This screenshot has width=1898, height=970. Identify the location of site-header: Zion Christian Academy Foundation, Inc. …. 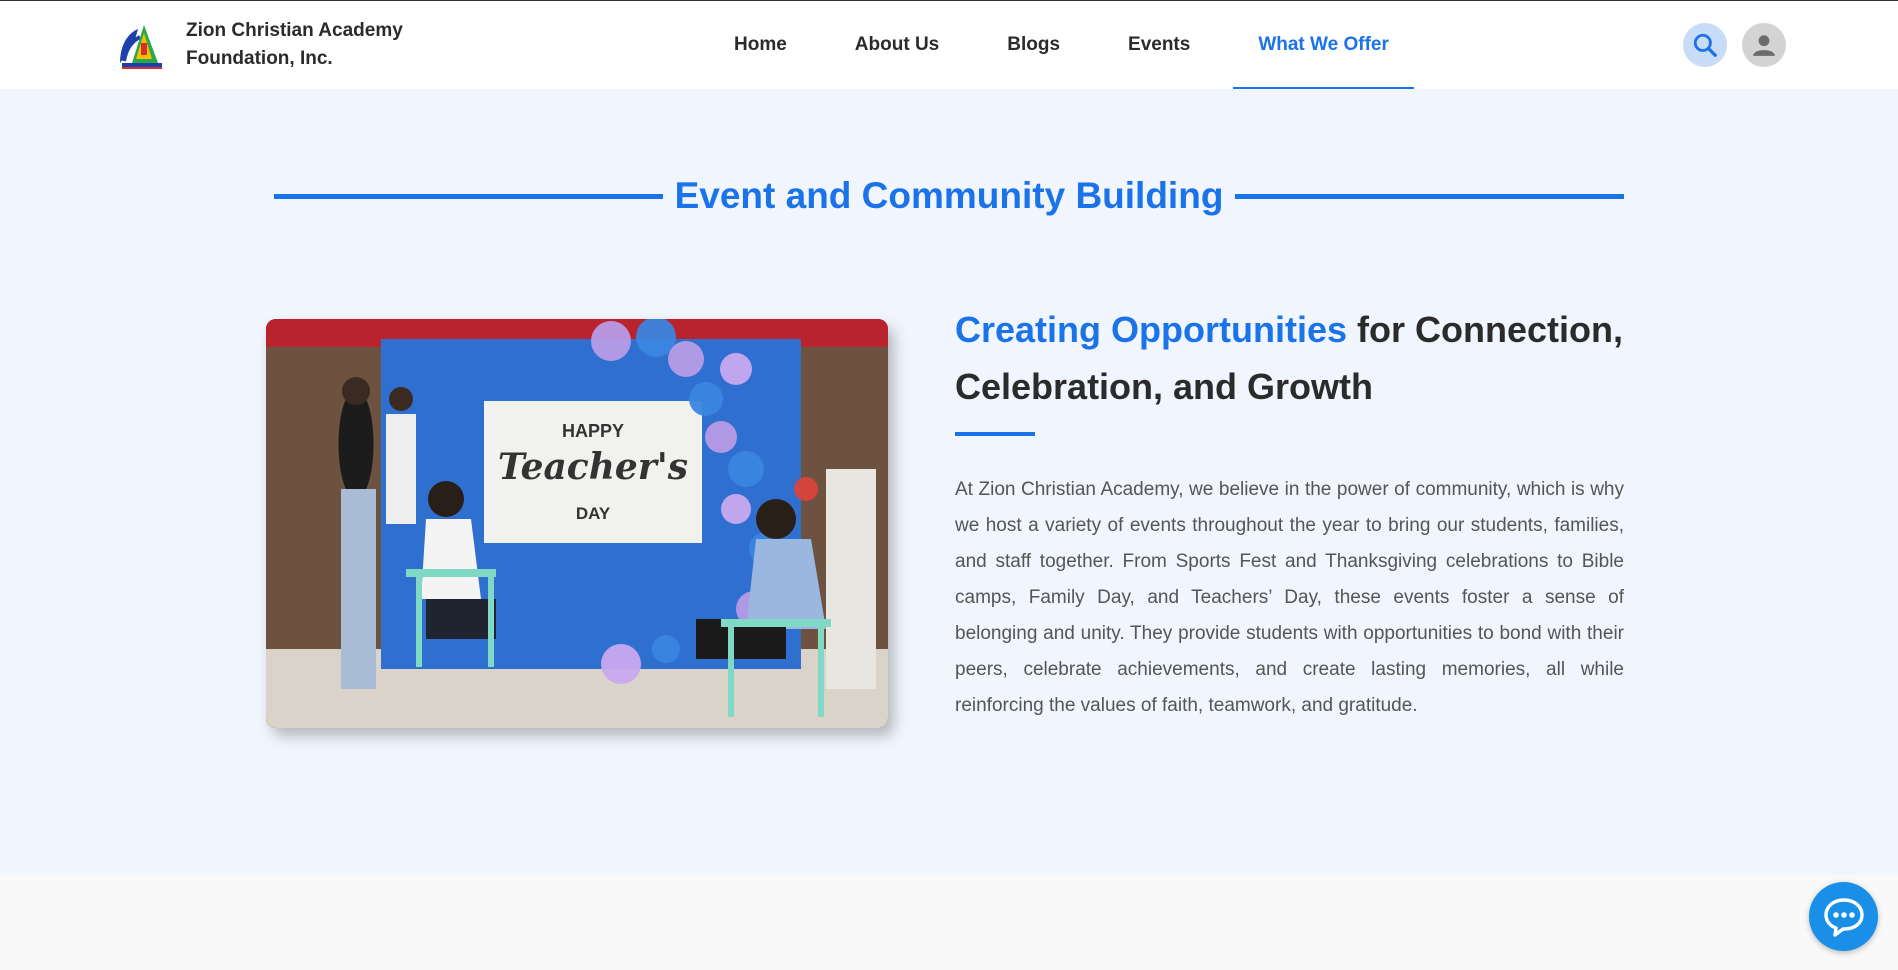
(949, 45).